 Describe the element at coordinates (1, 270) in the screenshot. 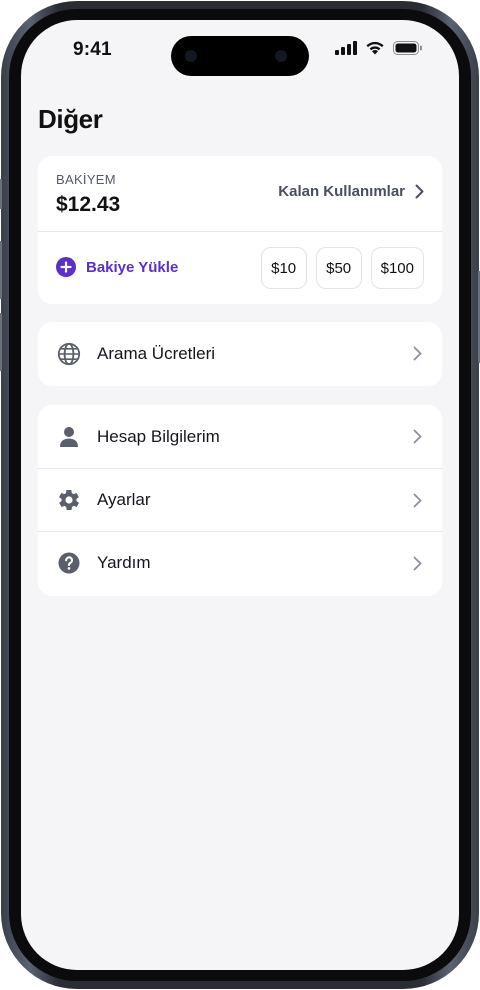

I see `phone-volume-up-button` at that location.